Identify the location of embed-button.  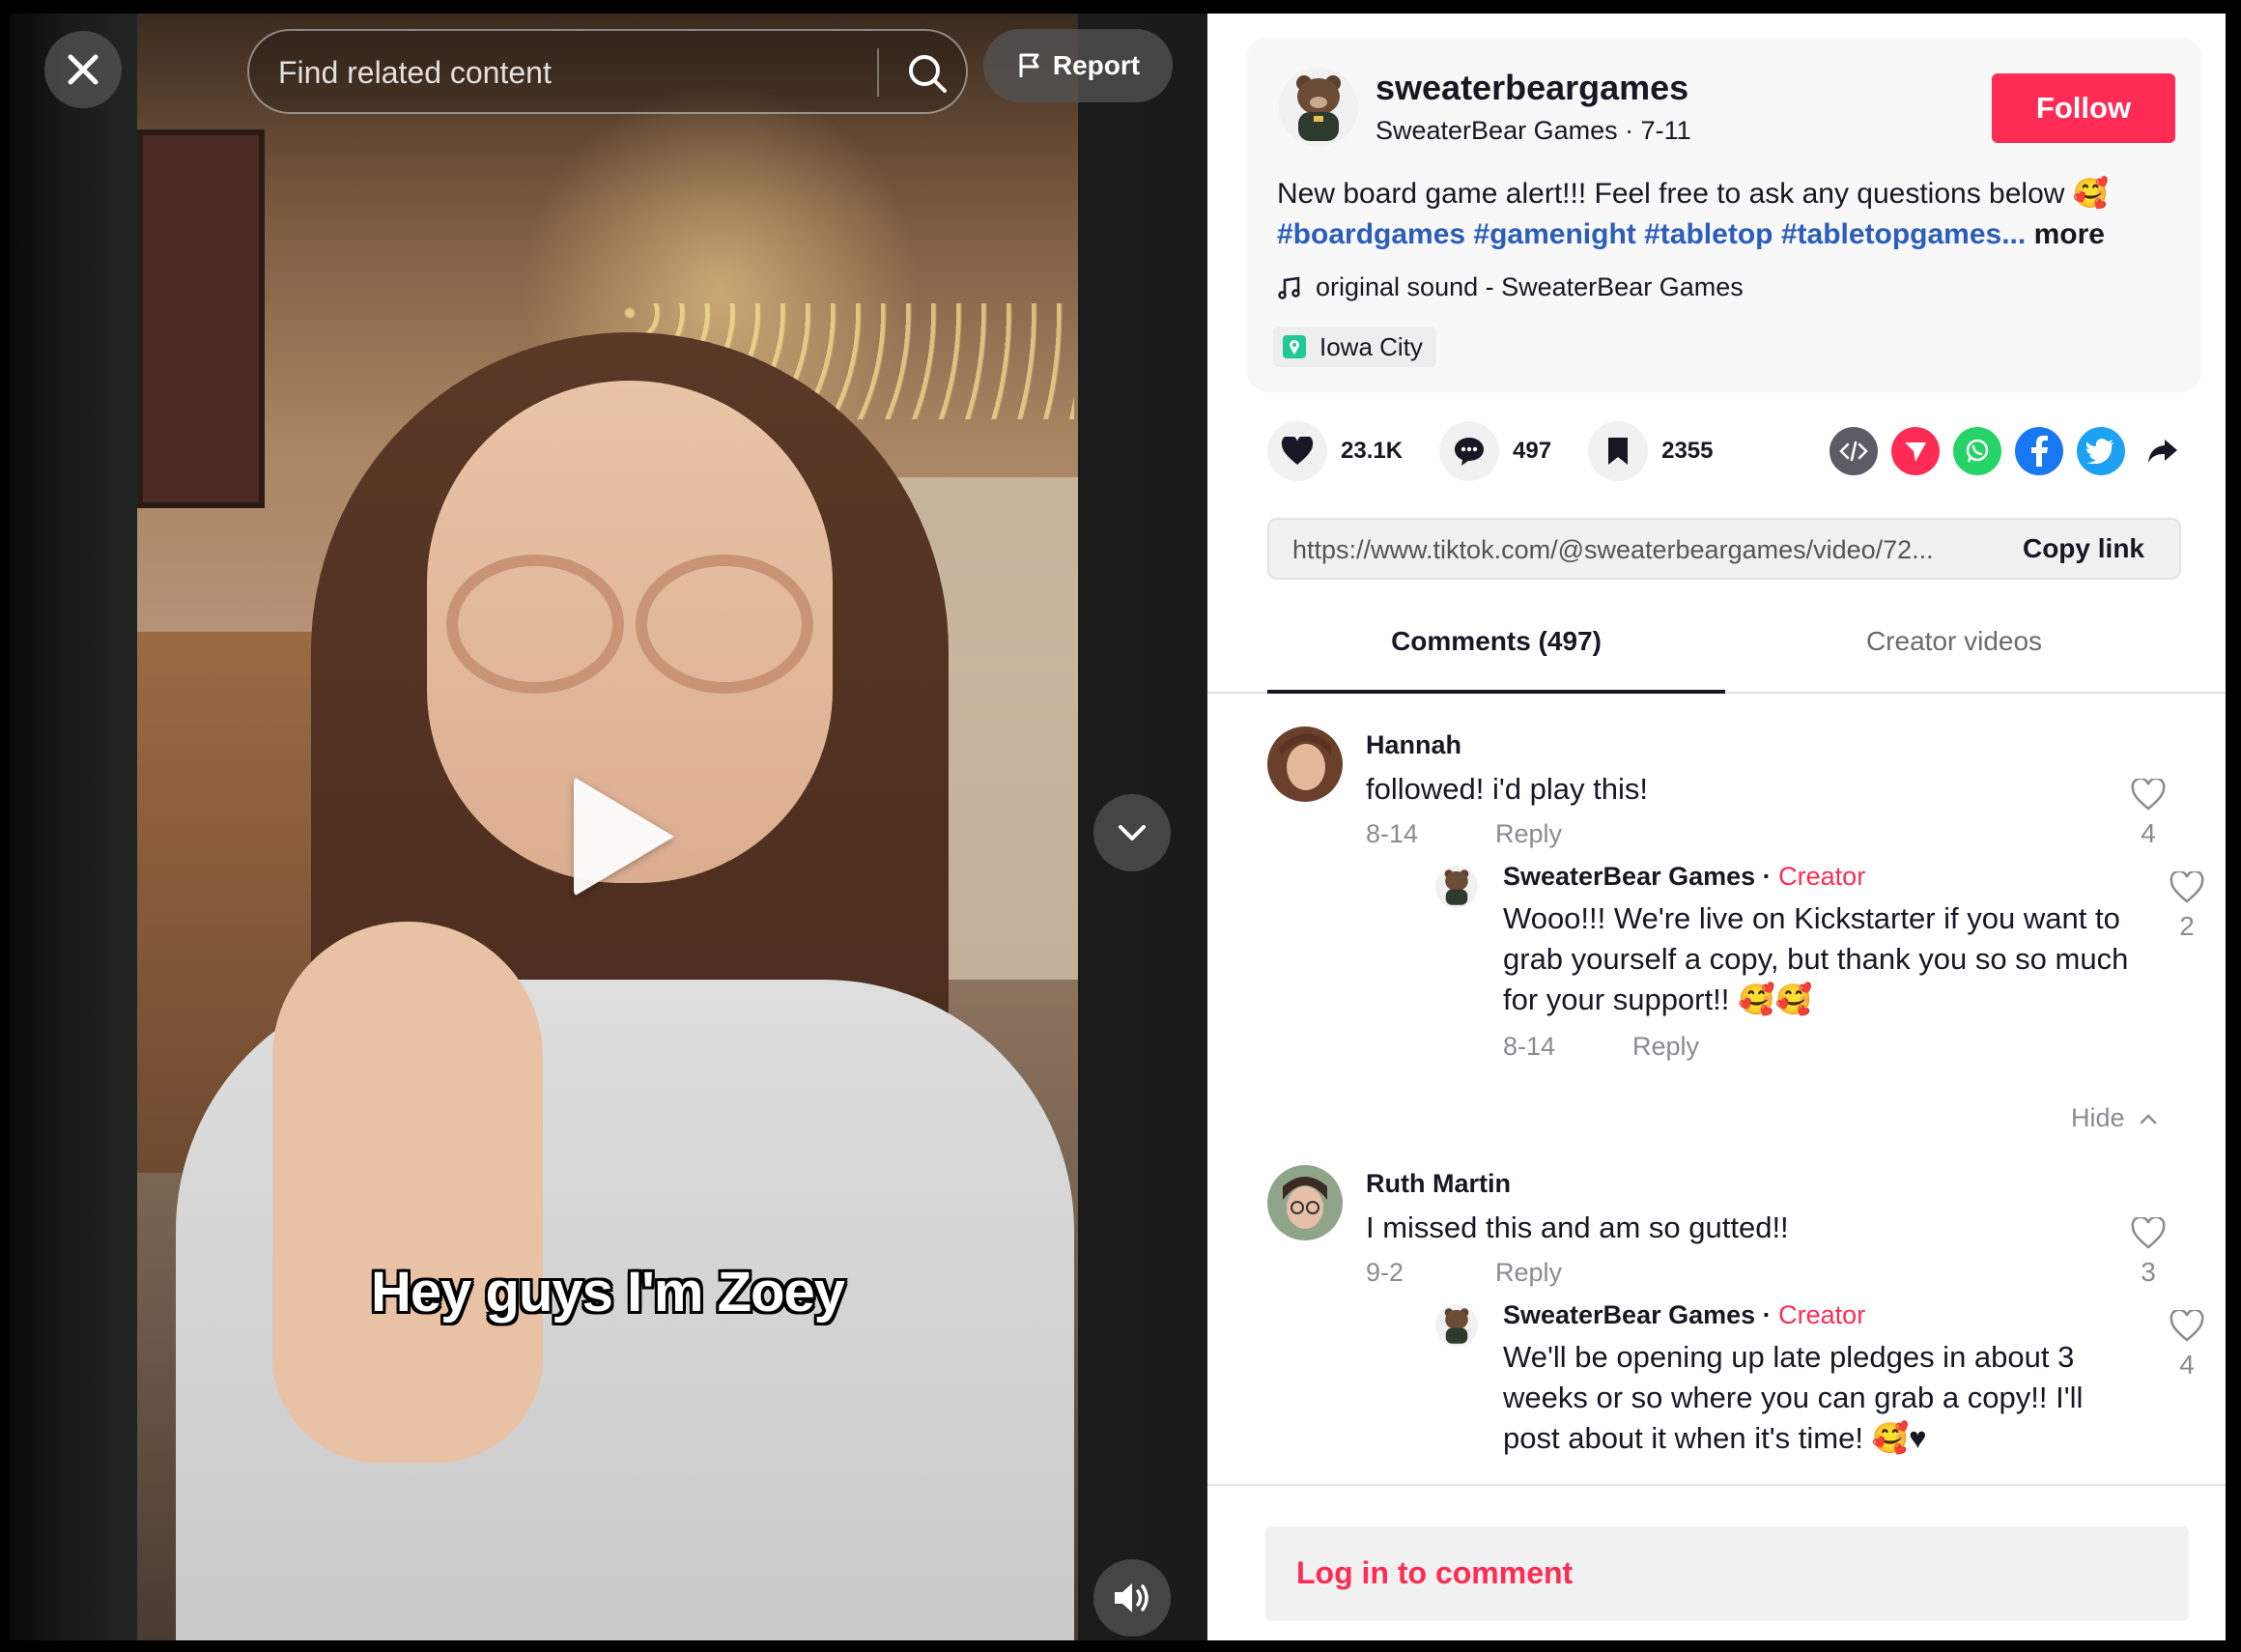
(1854, 451).